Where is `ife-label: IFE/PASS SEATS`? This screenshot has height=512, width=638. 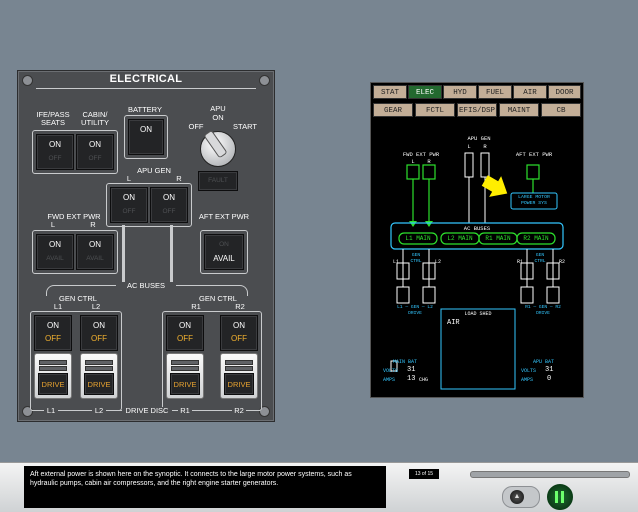 ife-label: IFE/PASS SEATS is located at coordinates (53, 118).